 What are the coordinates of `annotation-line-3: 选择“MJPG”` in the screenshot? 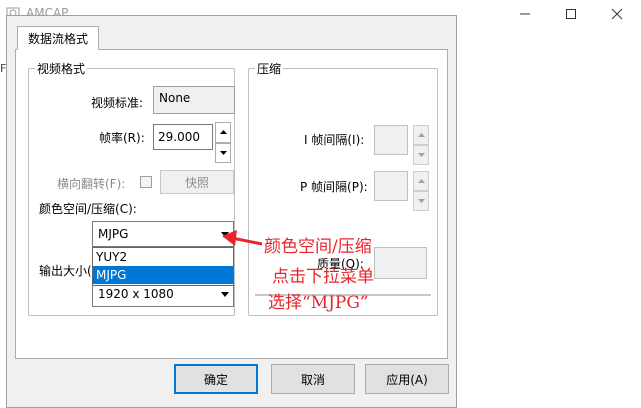 It's located at (318, 303).